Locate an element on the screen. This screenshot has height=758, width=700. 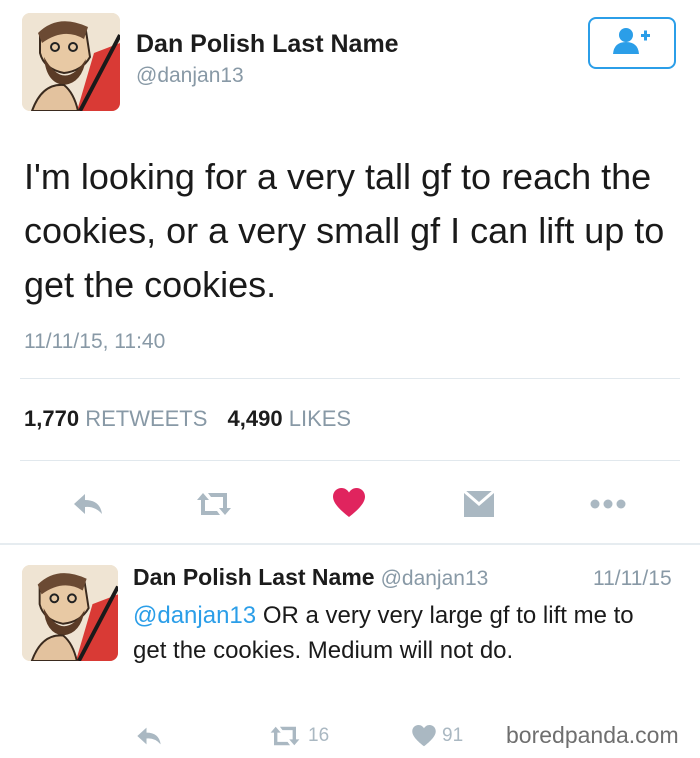
reply-like-button: 91 is located at coordinates (437, 736).